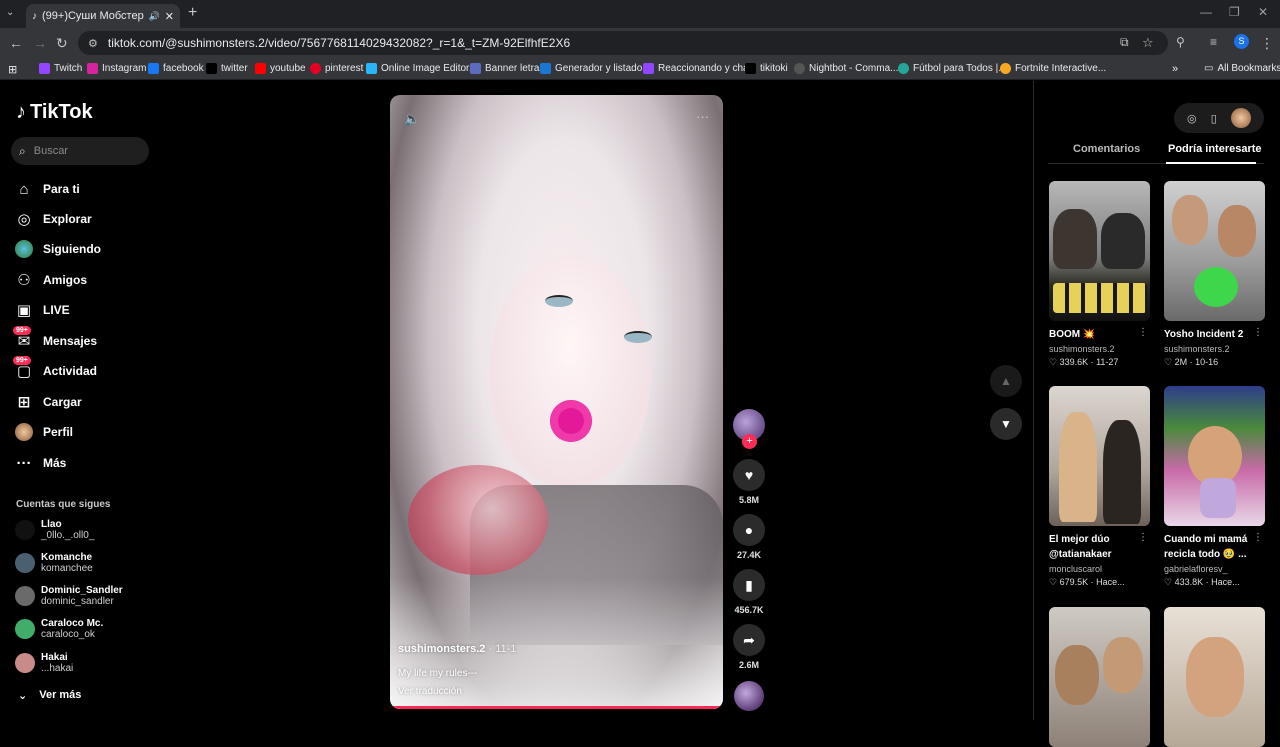  Describe the element at coordinates (1192, 118) in the screenshot. I see `compass-icon: ◎` at that location.